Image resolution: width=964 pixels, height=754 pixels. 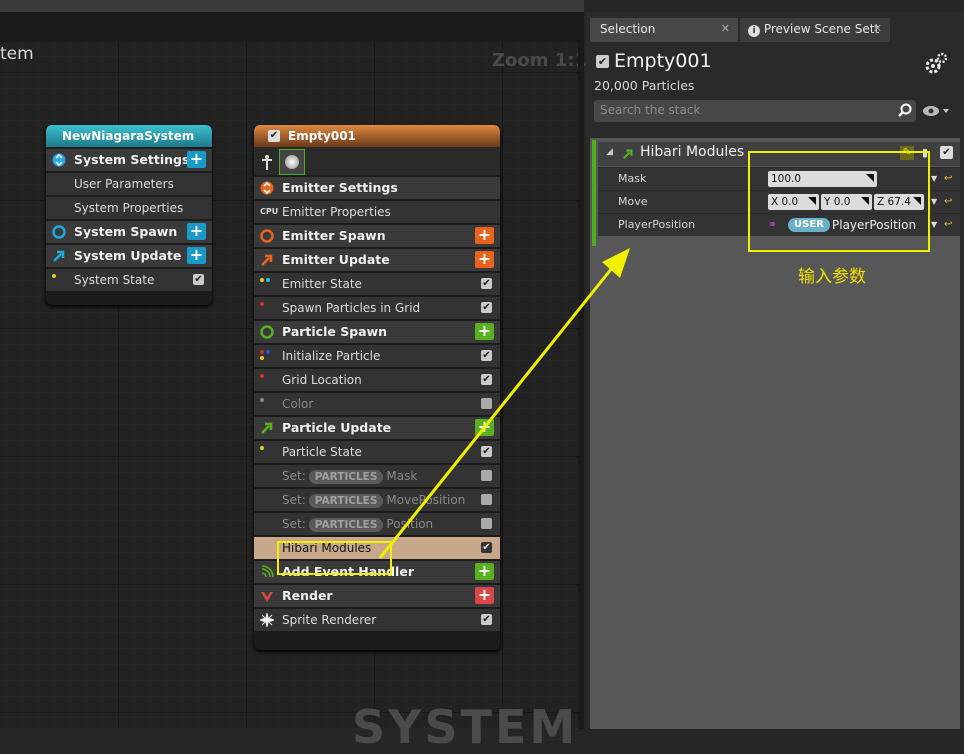 What do you see at coordinates (832, 277) in the screenshot?
I see `annotation-label: 输入参数` at bounding box center [832, 277].